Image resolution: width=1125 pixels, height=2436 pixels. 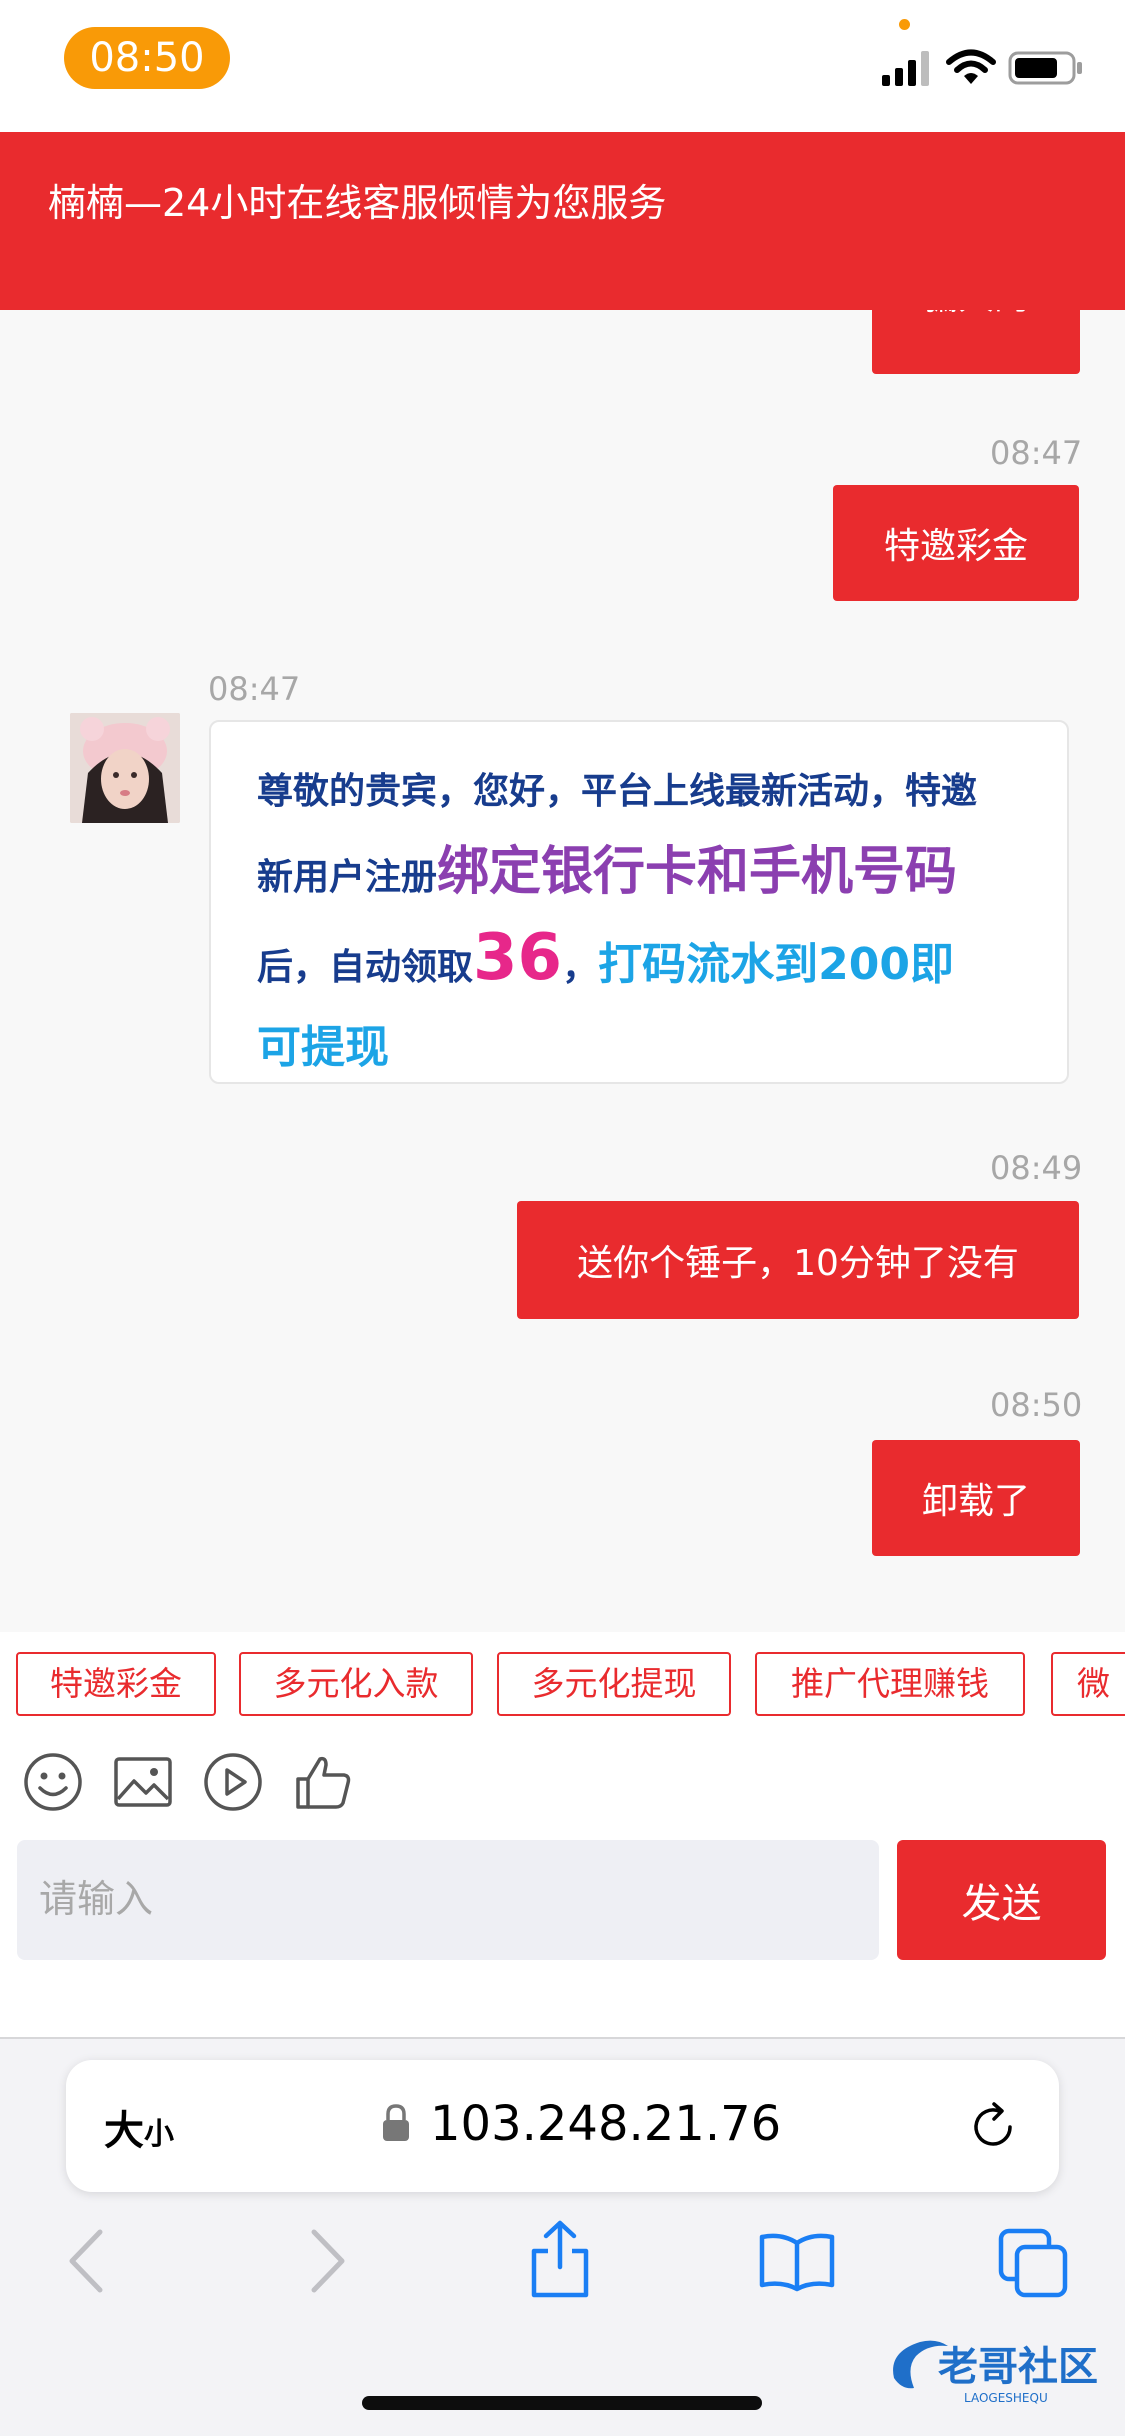 I want to click on composer: 发送, so click(x=562, y=1937).